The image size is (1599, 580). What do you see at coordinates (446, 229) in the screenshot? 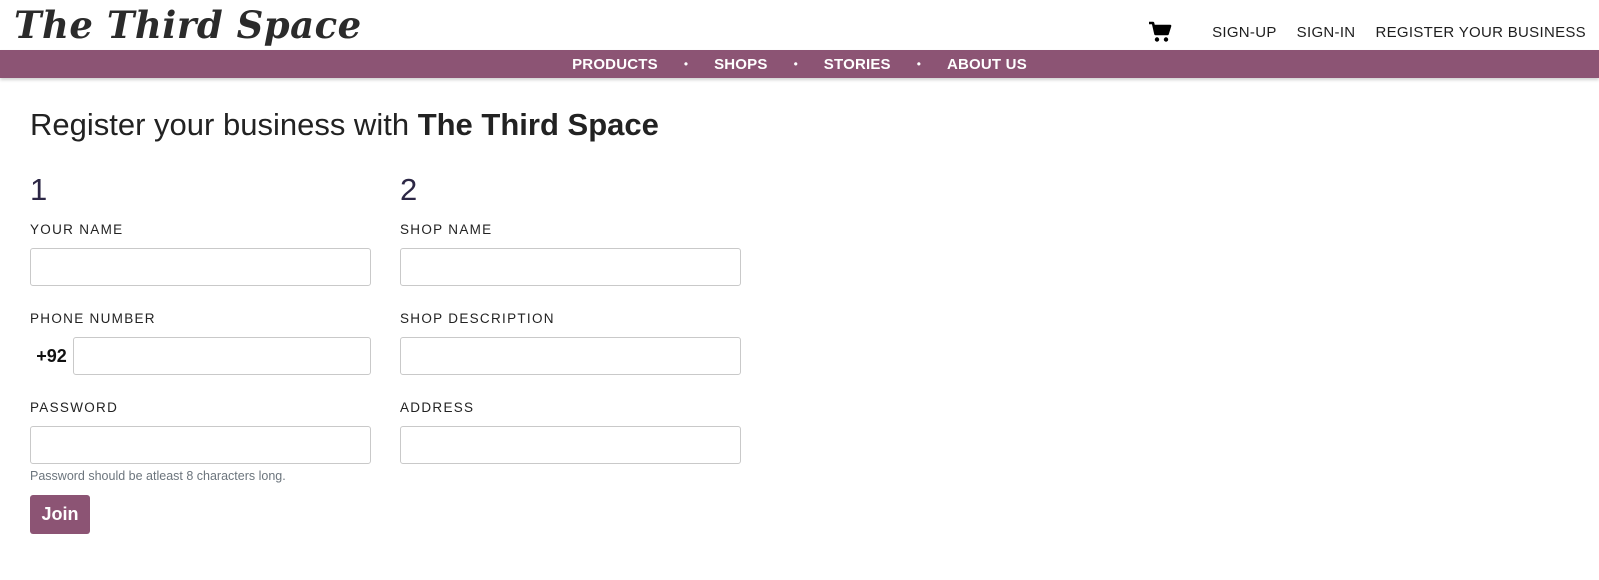
I see `shop-name-label: SHOP NAME` at bounding box center [446, 229].